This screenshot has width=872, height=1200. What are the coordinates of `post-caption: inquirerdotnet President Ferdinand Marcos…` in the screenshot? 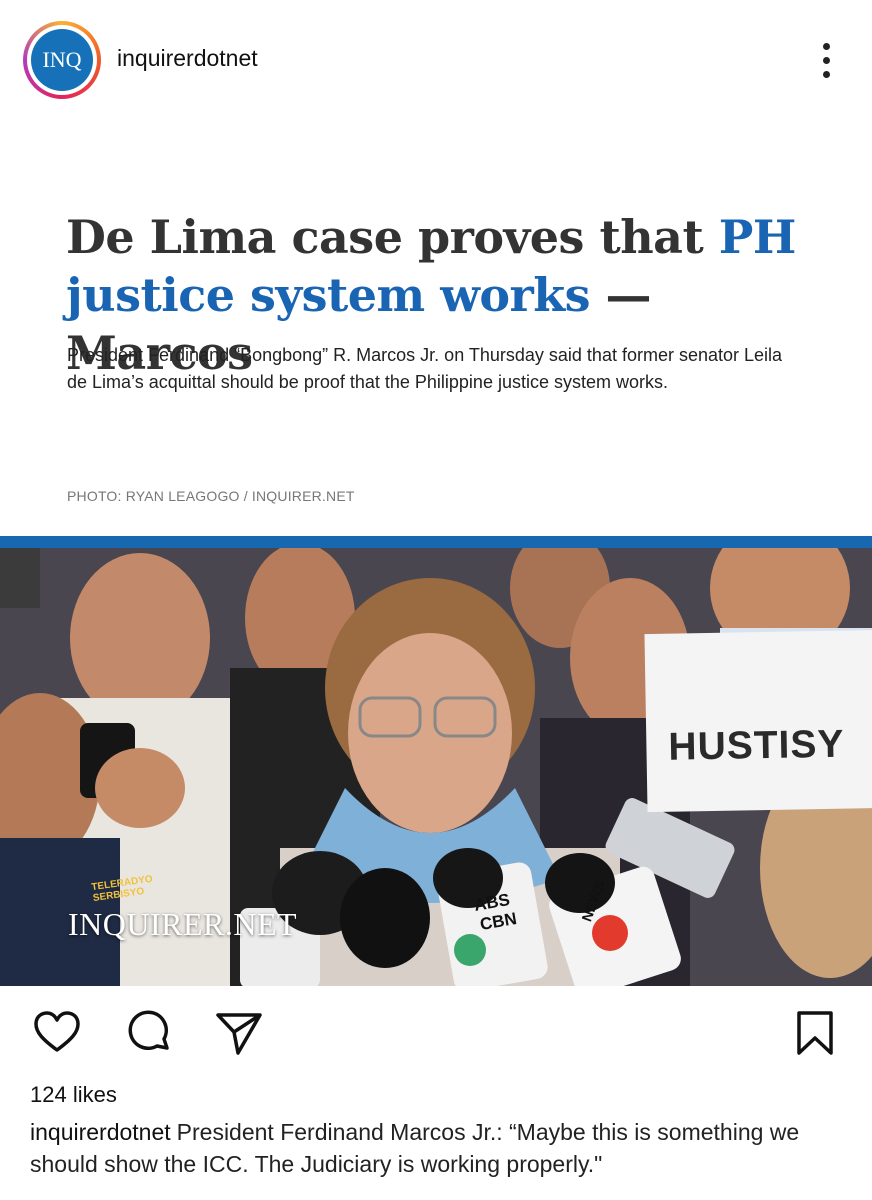 It's located at (440, 1148).